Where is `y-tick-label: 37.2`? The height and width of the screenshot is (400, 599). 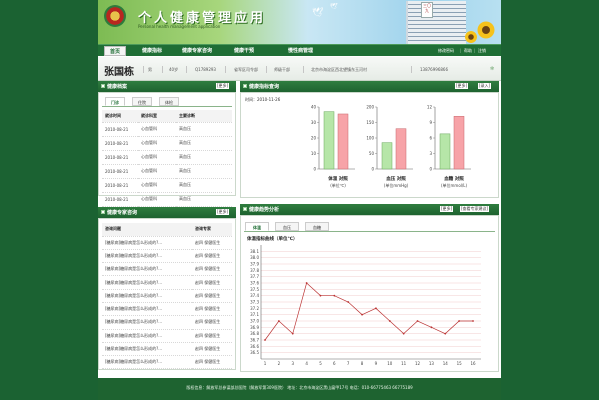 y-tick-label: 37.2 is located at coordinates (254, 308).